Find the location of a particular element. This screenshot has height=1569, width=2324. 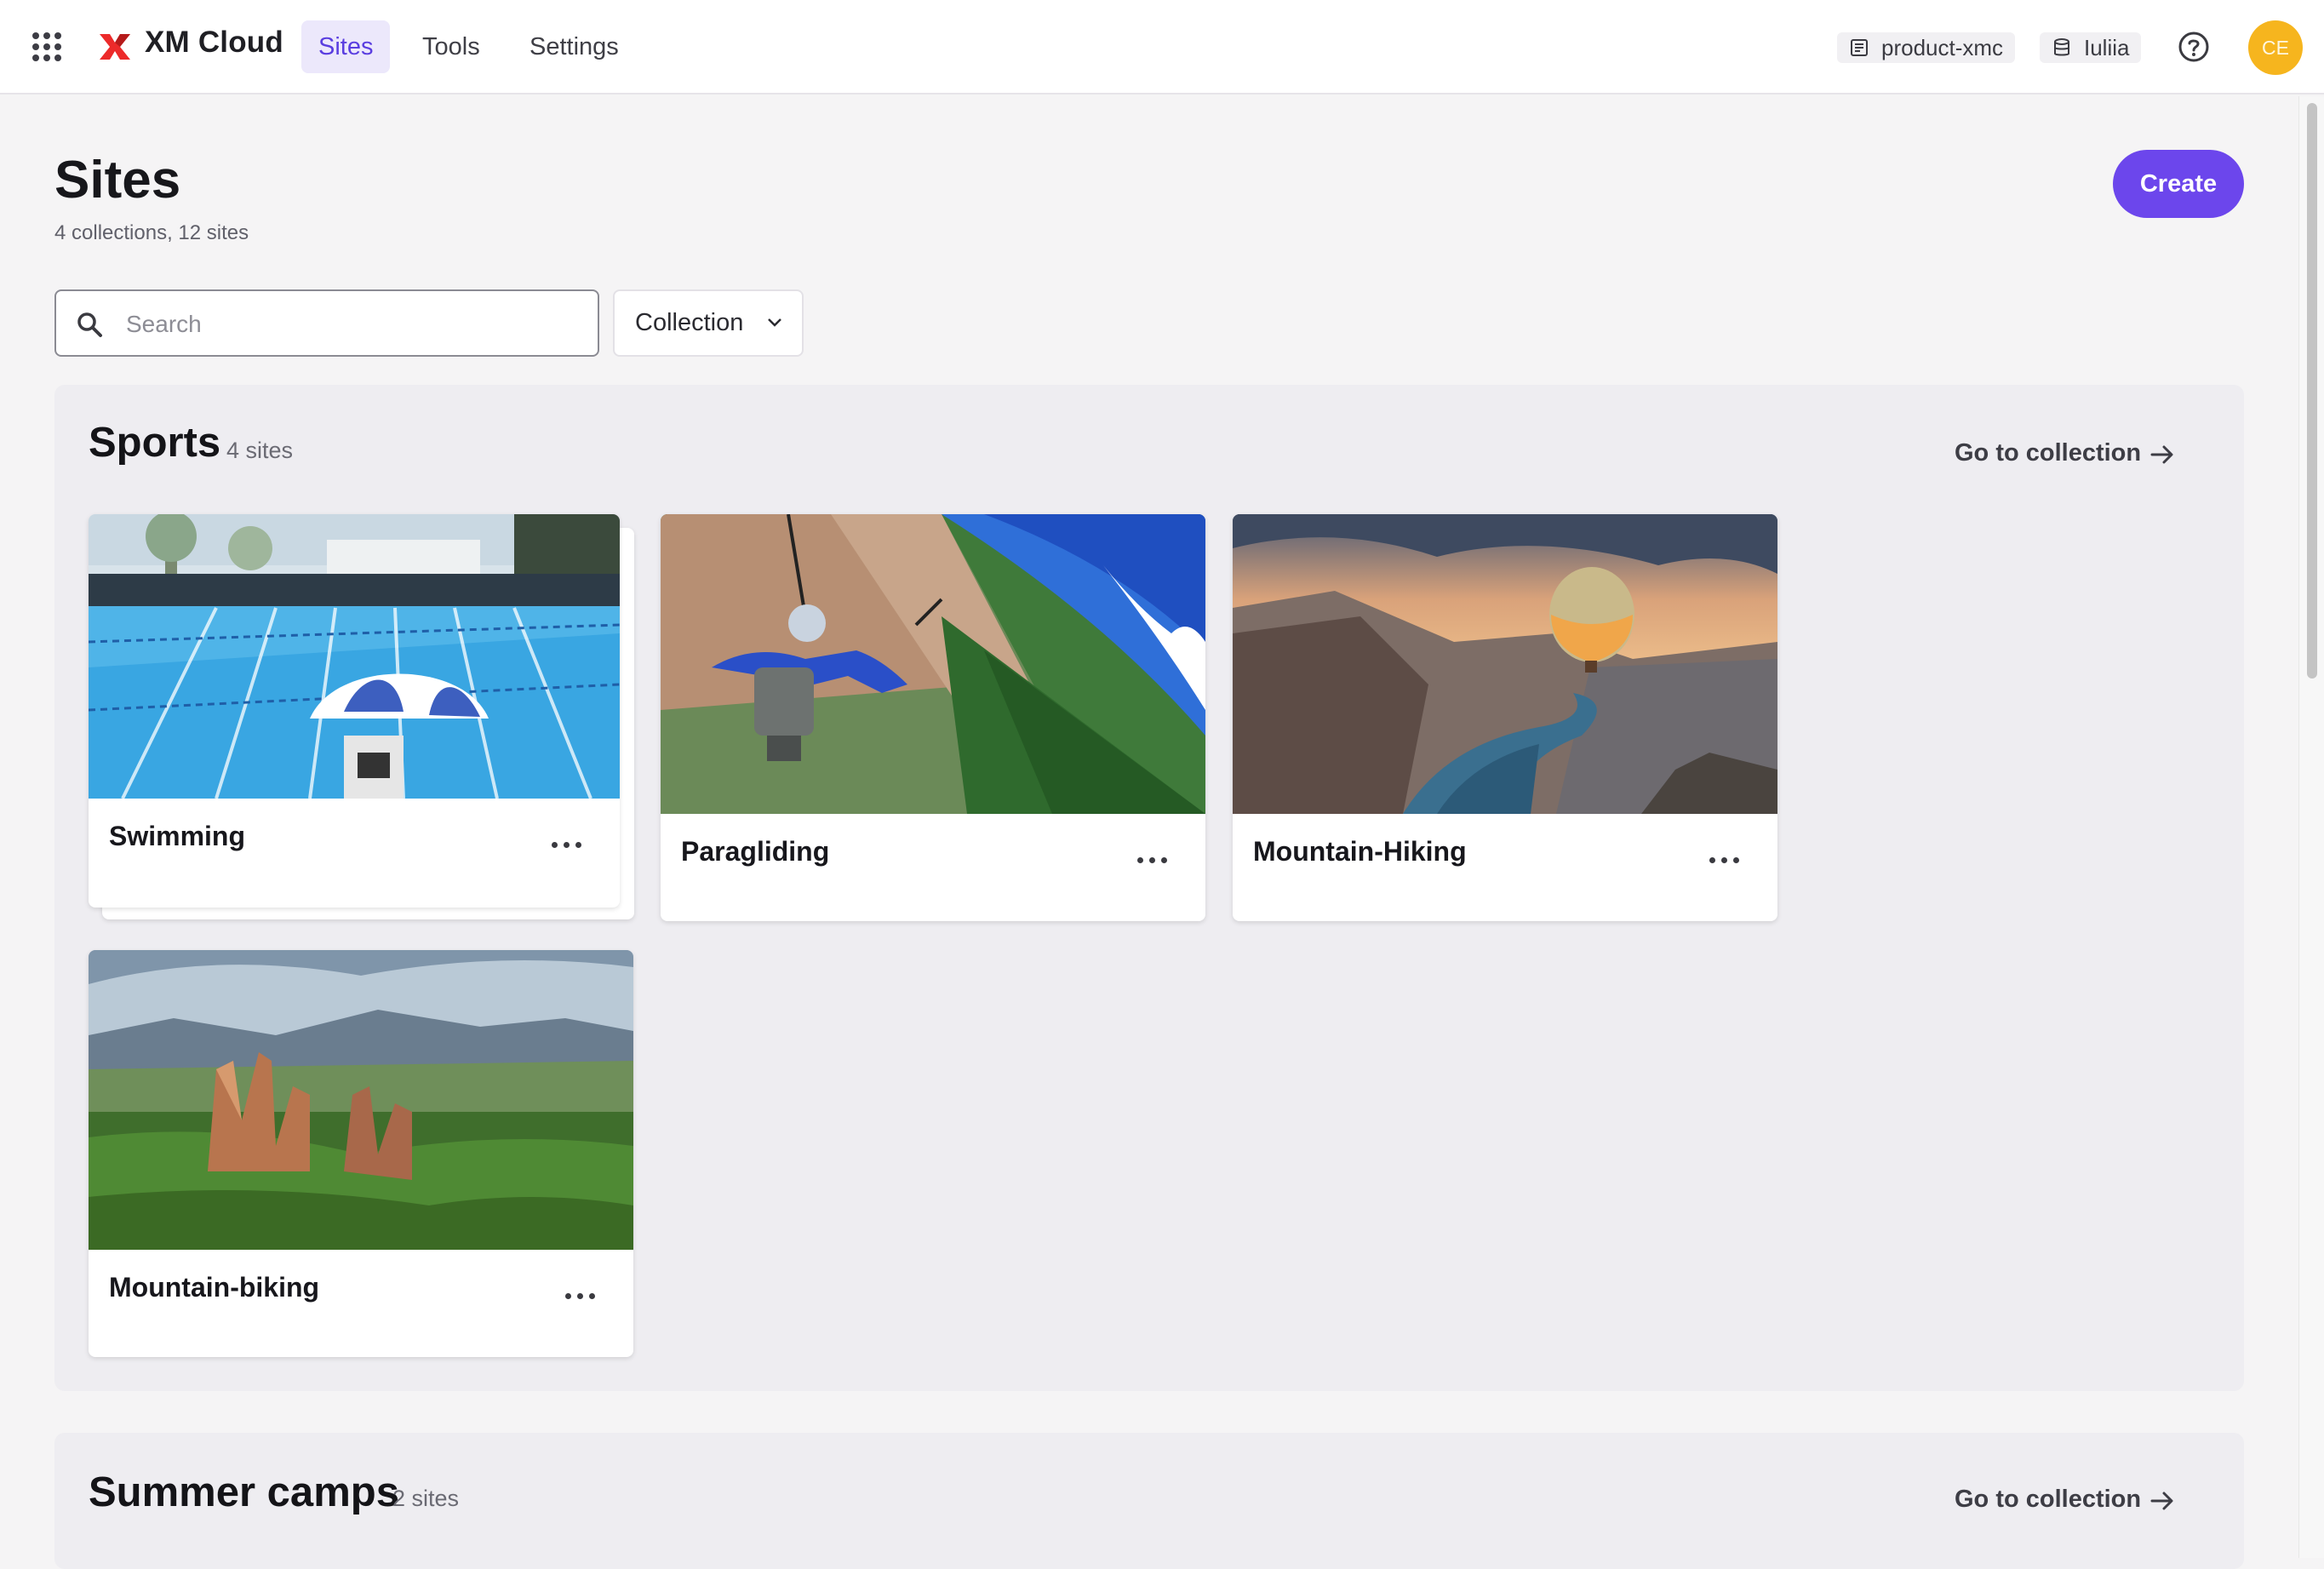

collection-site-count: 2 sites is located at coordinates (426, 1498).